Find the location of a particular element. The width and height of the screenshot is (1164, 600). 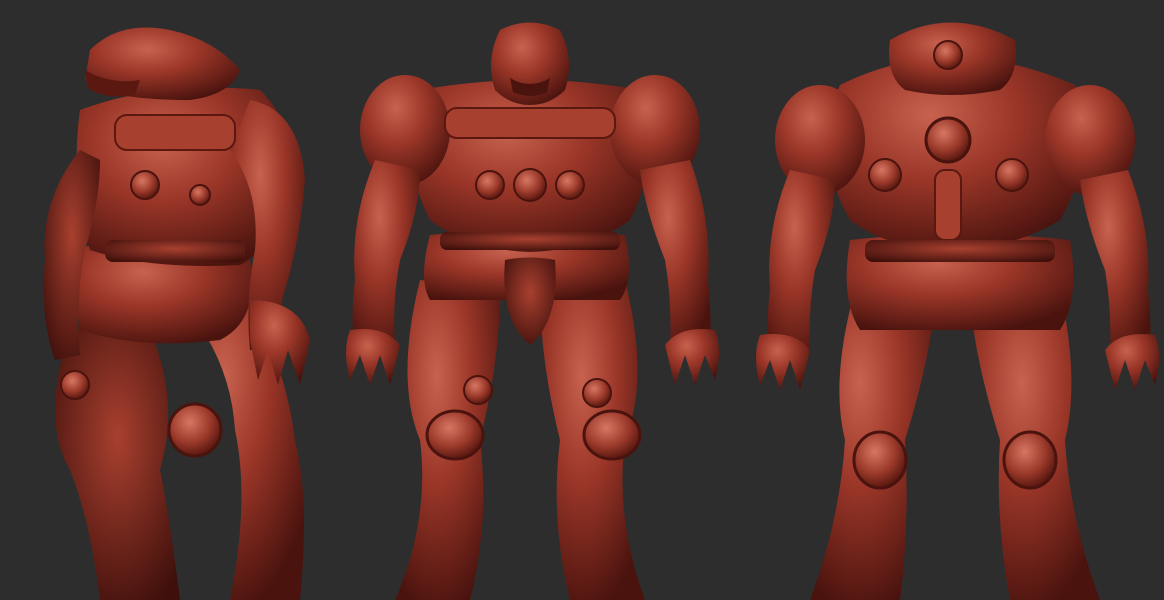

front-view-chest-plate is located at coordinates (530, 123).